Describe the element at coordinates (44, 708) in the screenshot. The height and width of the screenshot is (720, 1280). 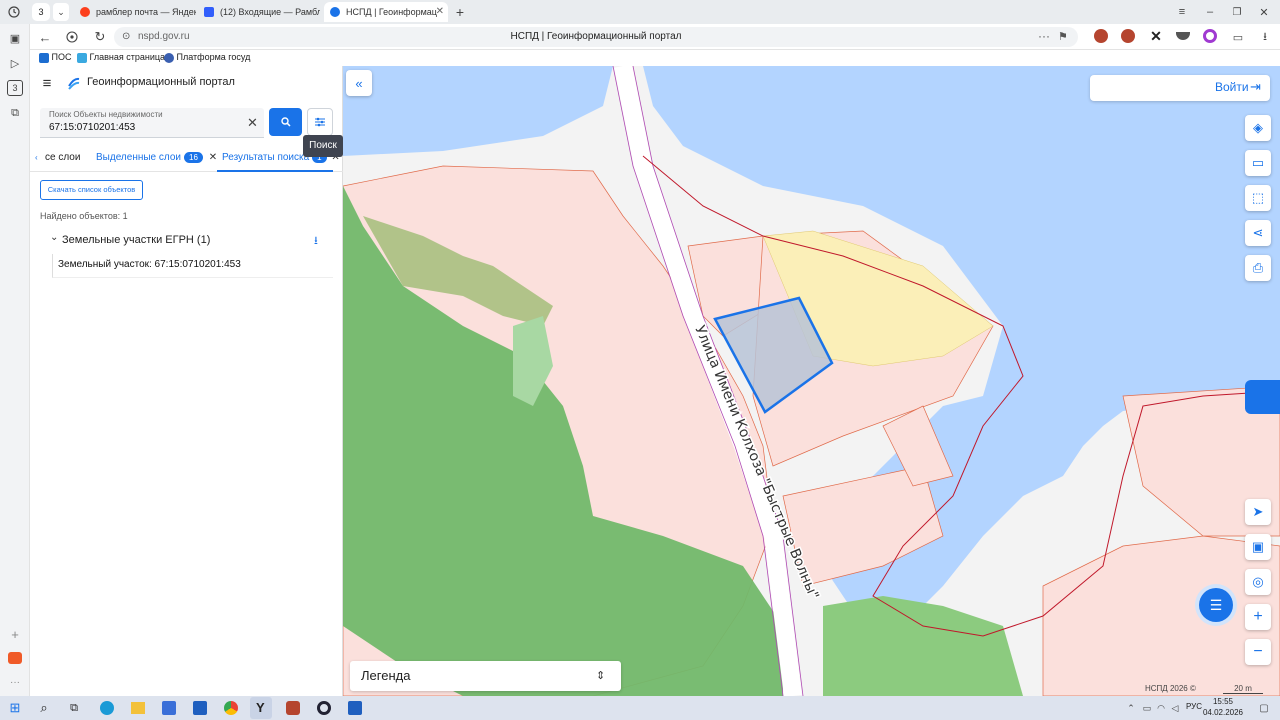
I see `search-icon: ⌕` at that location.